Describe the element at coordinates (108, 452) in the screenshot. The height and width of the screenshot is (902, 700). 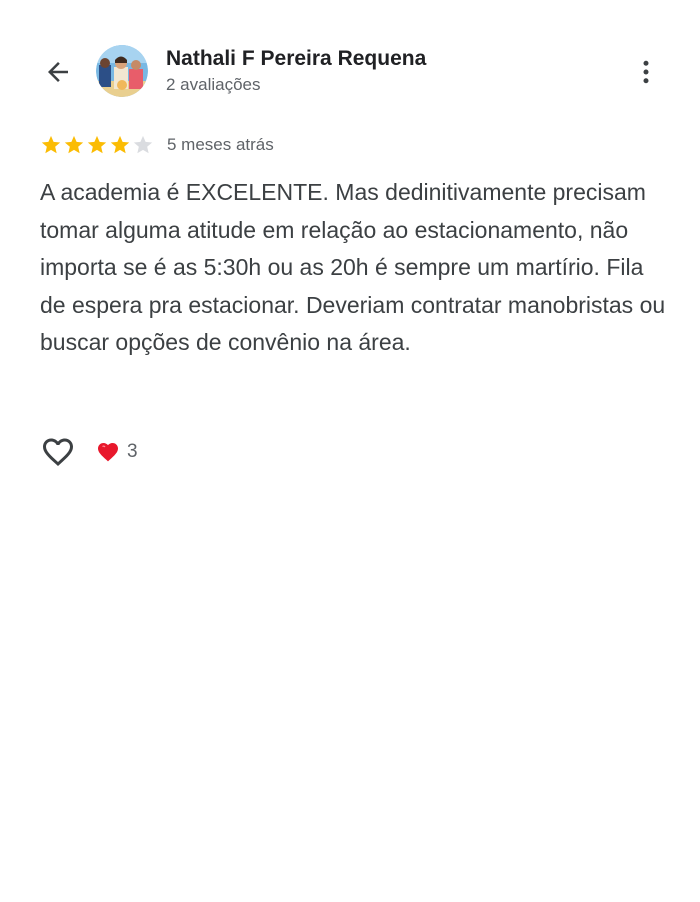
I see `heart-filled-icon` at that location.